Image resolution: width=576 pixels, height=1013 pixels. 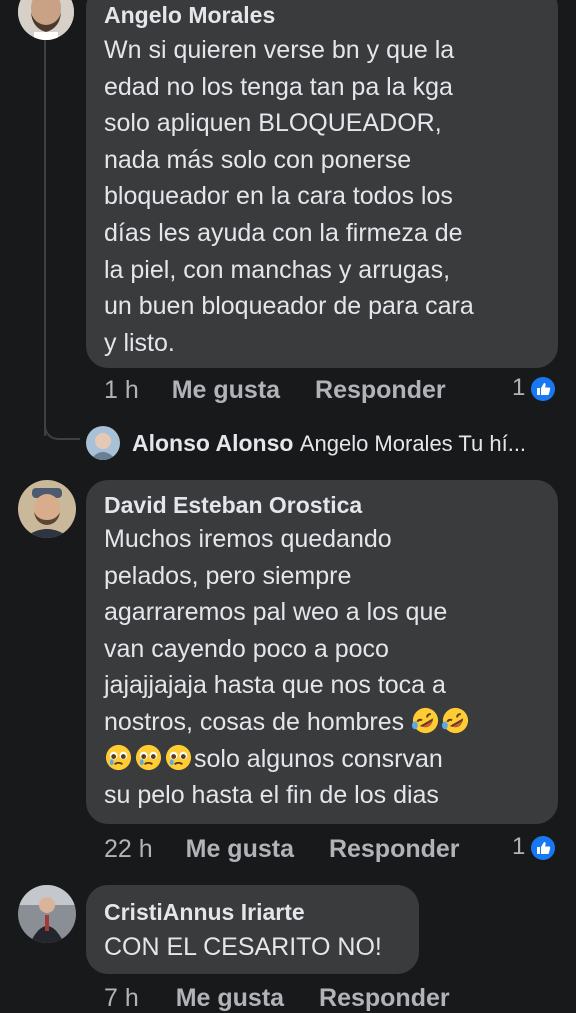 What do you see at coordinates (62, 430) in the screenshot?
I see `thread-connector-curve` at bounding box center [62, 430].